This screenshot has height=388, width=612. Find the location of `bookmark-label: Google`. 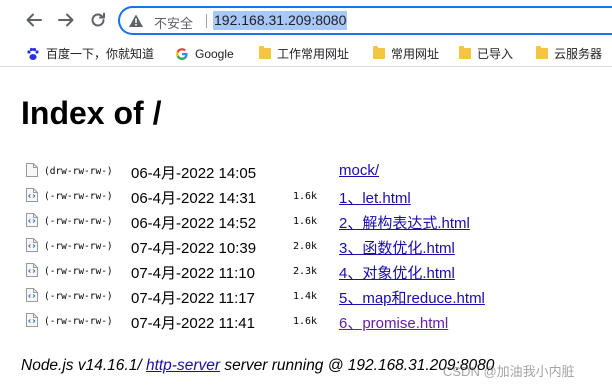

bookmark-label: Google is located at coordinates (214, 53).